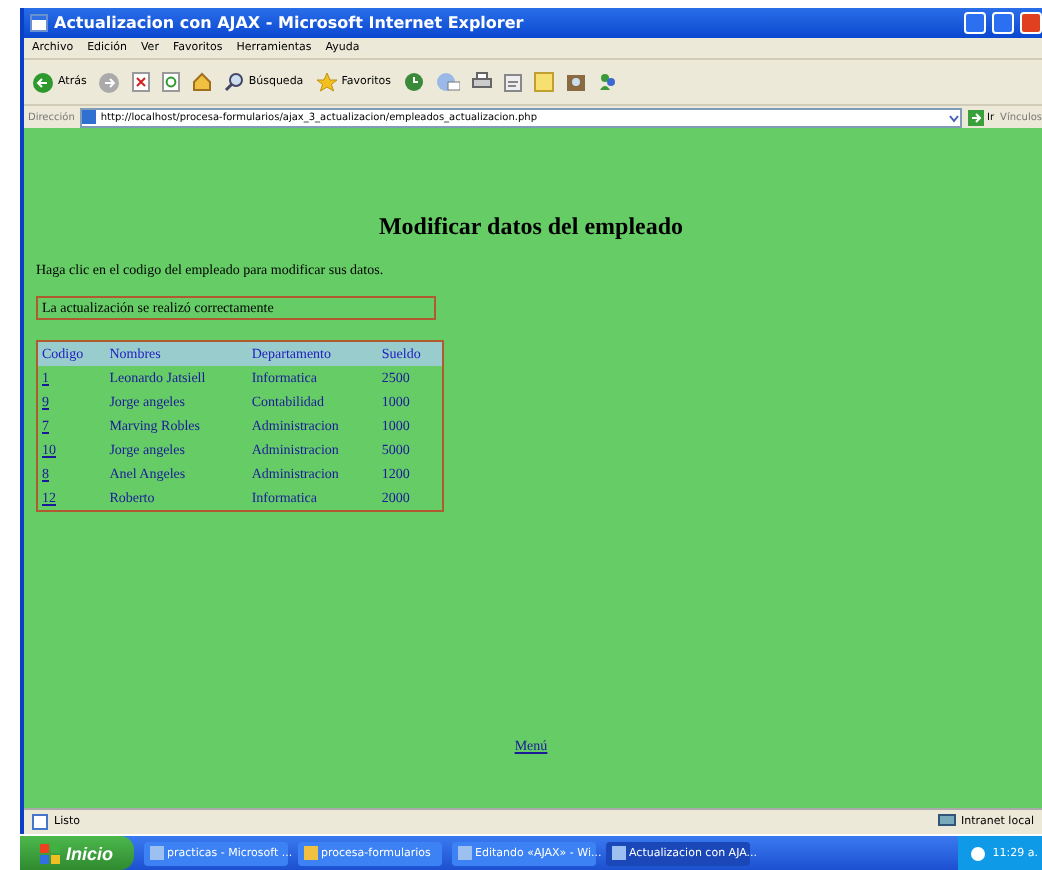 The image size is (1042, 870). Describe the element at coordinates (43, 82) in the screenshot. I see `back-arrow-icon` at that location.